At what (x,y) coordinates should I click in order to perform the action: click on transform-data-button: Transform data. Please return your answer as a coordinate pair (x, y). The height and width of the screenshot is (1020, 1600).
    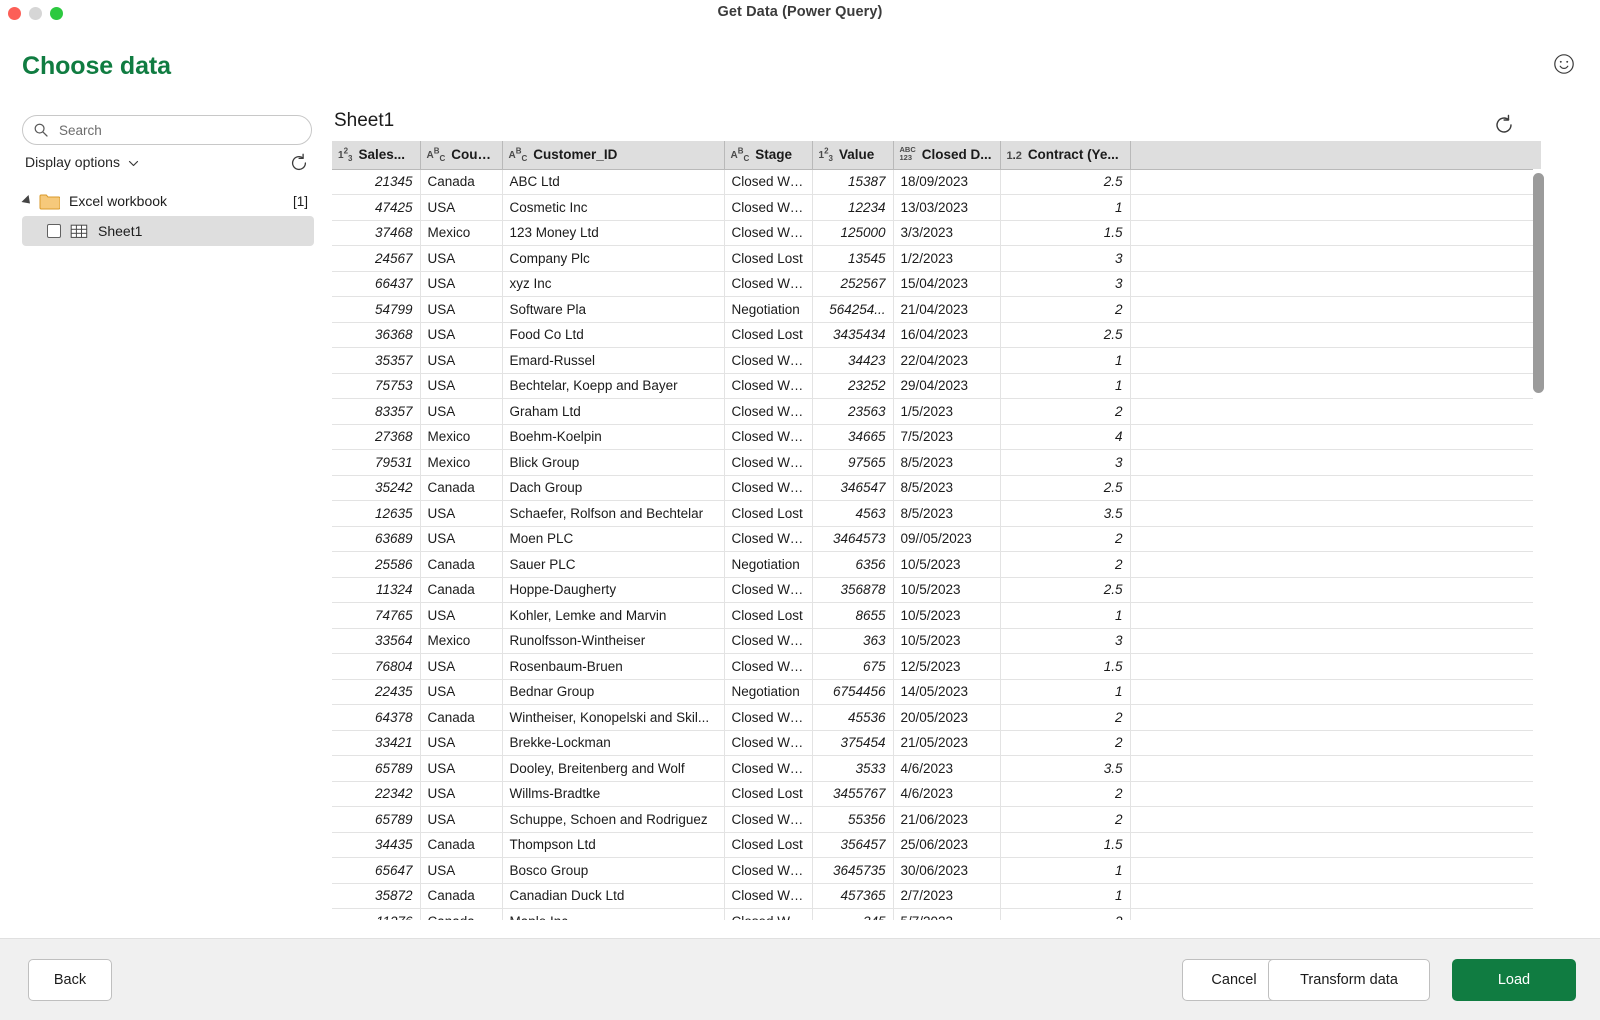
    Looking at the image, I should click on (1349, 980).